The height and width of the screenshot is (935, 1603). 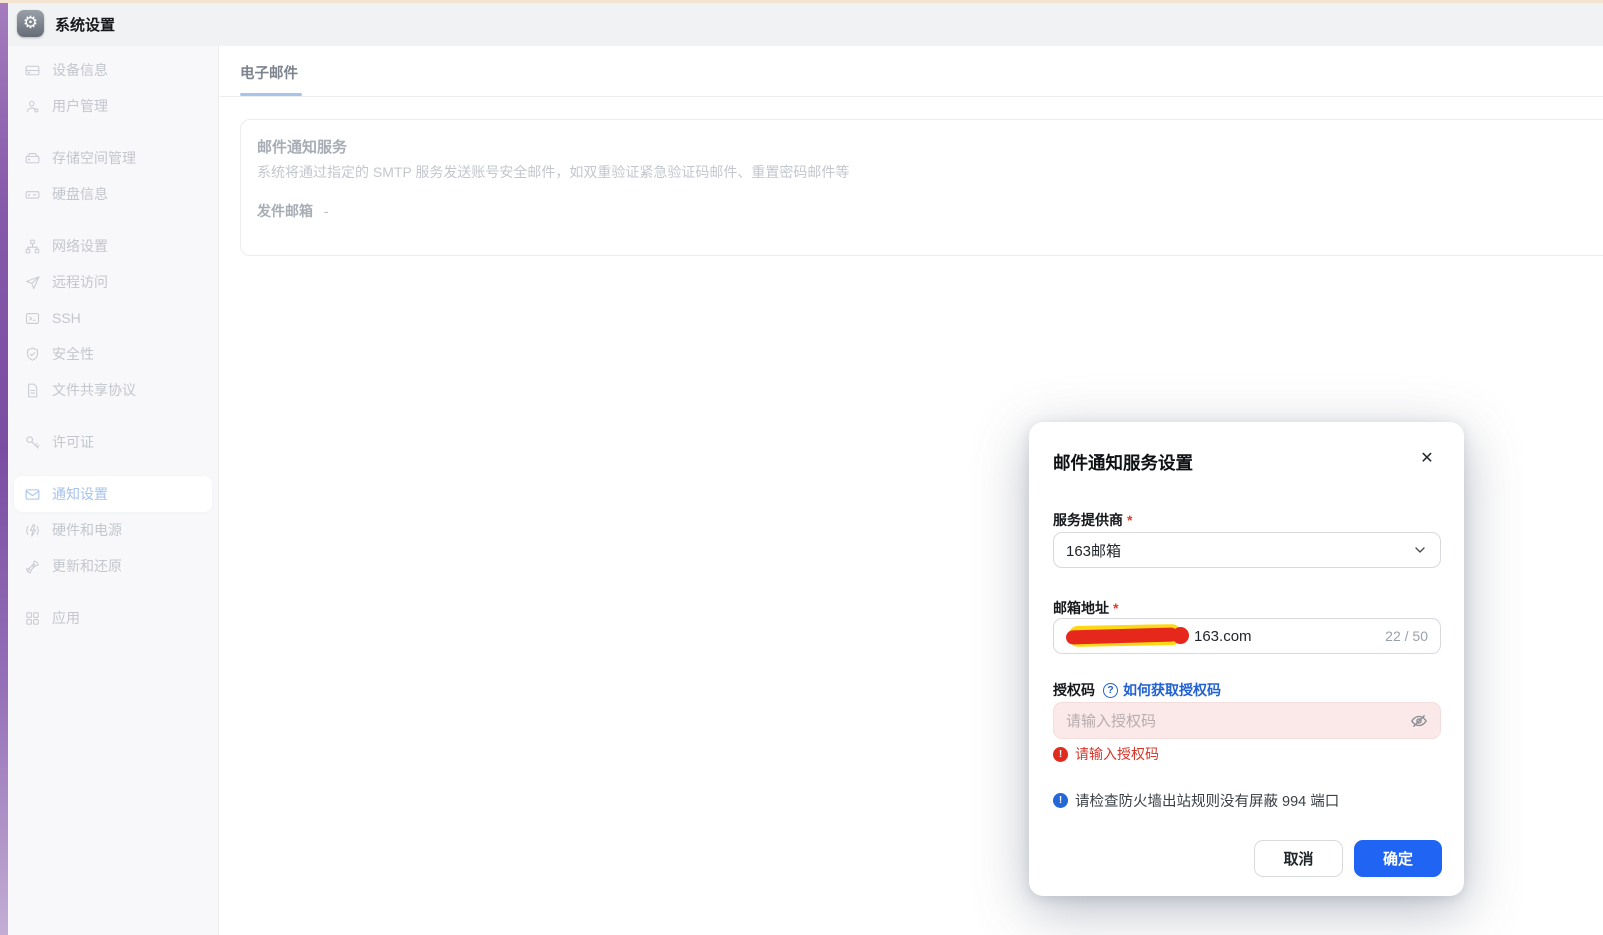 What do you see at coordinates (32, 318) in the screenshot?
I see `terminal-icon` at bounding box center [32, 318].